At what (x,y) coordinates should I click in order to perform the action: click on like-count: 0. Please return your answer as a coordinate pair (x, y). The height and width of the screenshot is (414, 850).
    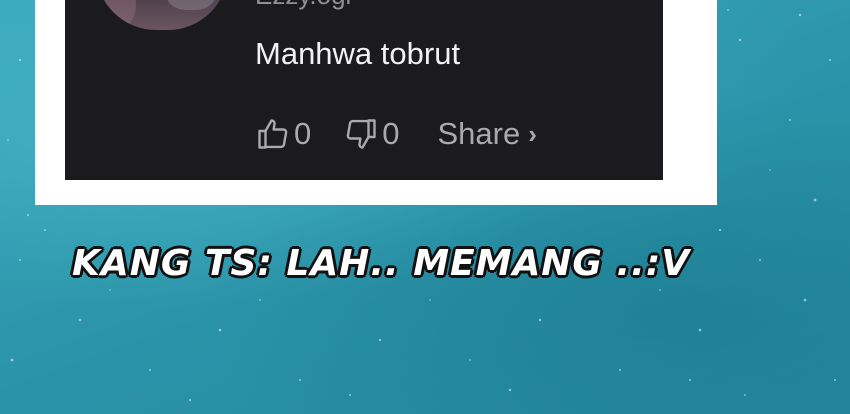
    Looking at the image, I should click on (303, 133).